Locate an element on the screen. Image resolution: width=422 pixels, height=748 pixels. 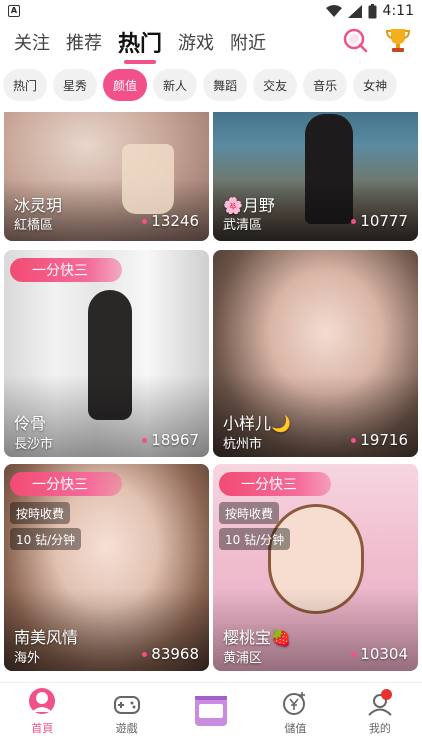
notification-app-icon: A is located at coordinates (14, 11).